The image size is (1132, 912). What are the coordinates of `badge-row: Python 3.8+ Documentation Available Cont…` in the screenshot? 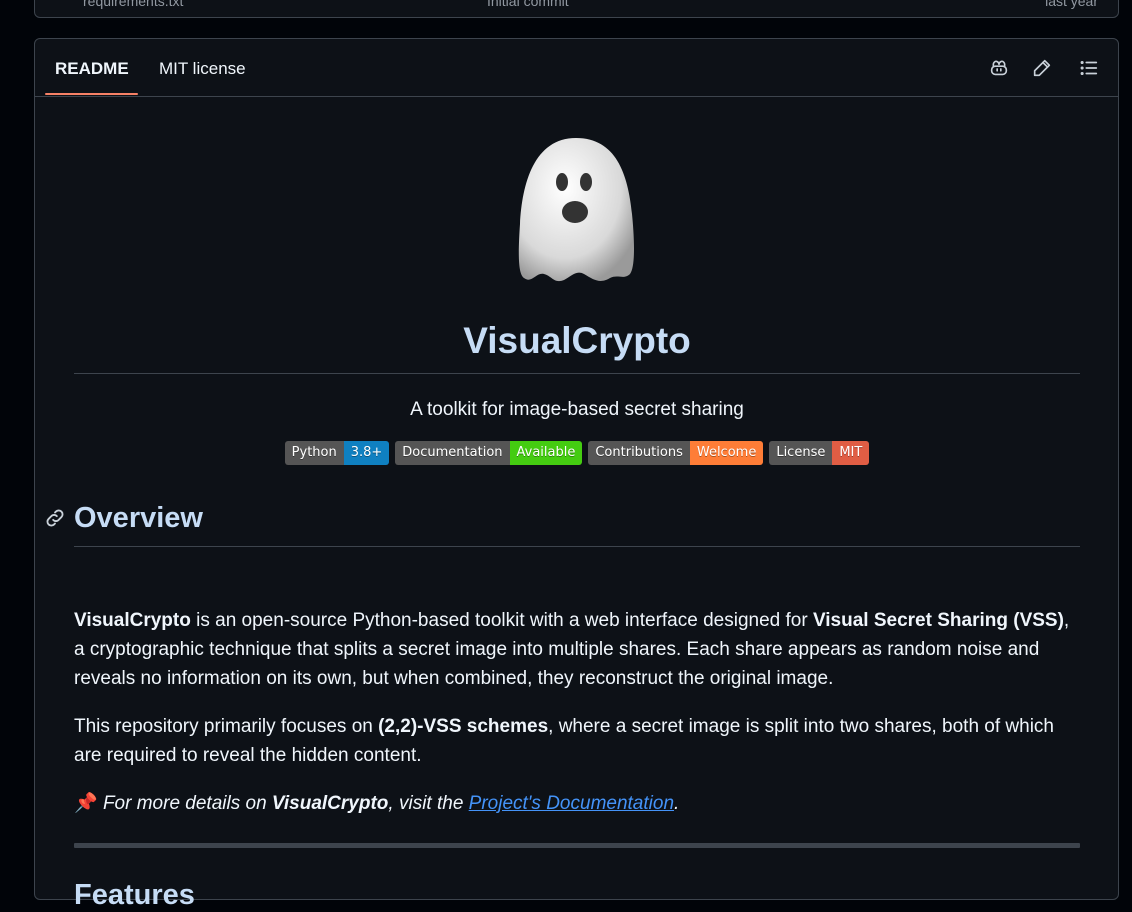 It's located at (577, 453).